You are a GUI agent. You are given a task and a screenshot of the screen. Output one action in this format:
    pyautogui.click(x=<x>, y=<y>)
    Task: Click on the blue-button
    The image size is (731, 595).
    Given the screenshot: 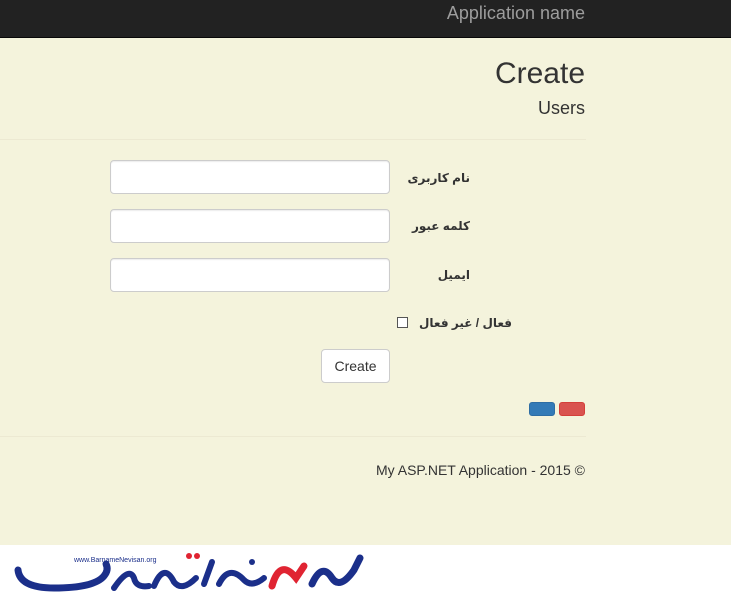 What is the action you would take?
    pyautogui.click(x=542, y=409)
    